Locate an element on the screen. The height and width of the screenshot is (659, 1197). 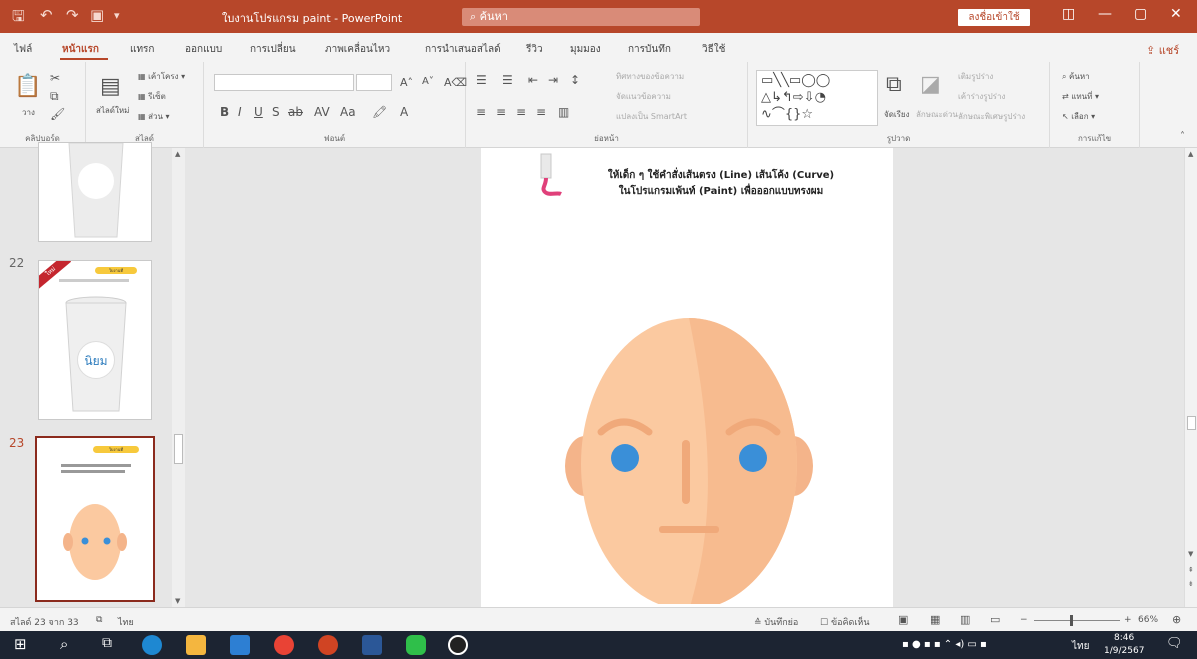
decrease-font-icon: A˅ is located at coordinates (428, 82).